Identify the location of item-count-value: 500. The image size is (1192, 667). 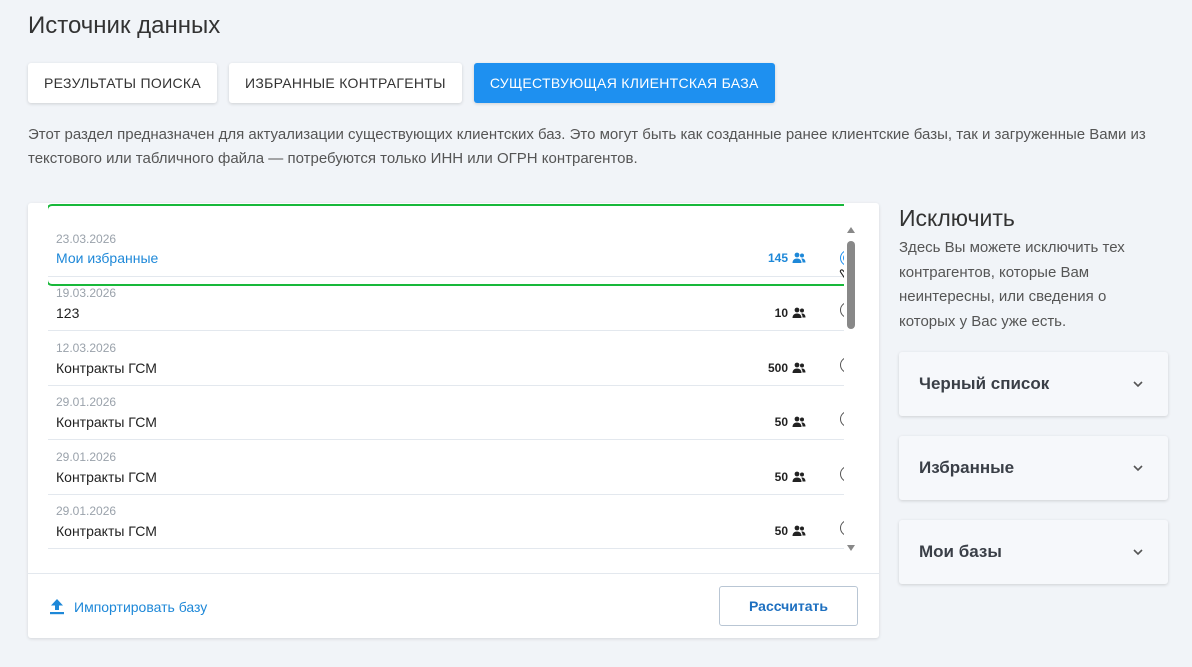
(777, 368).